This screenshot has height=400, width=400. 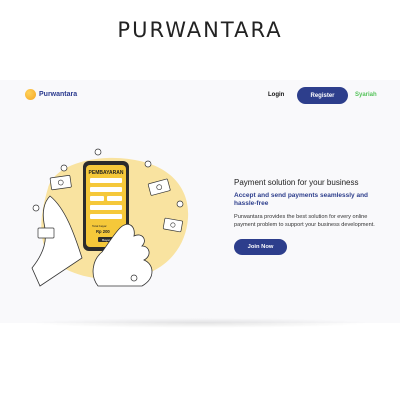 What do you see at coordinates (106, 173) in the screenshot?
I see `phone-header-text: PEMBAYARAN` at bounding box center [106, 173].